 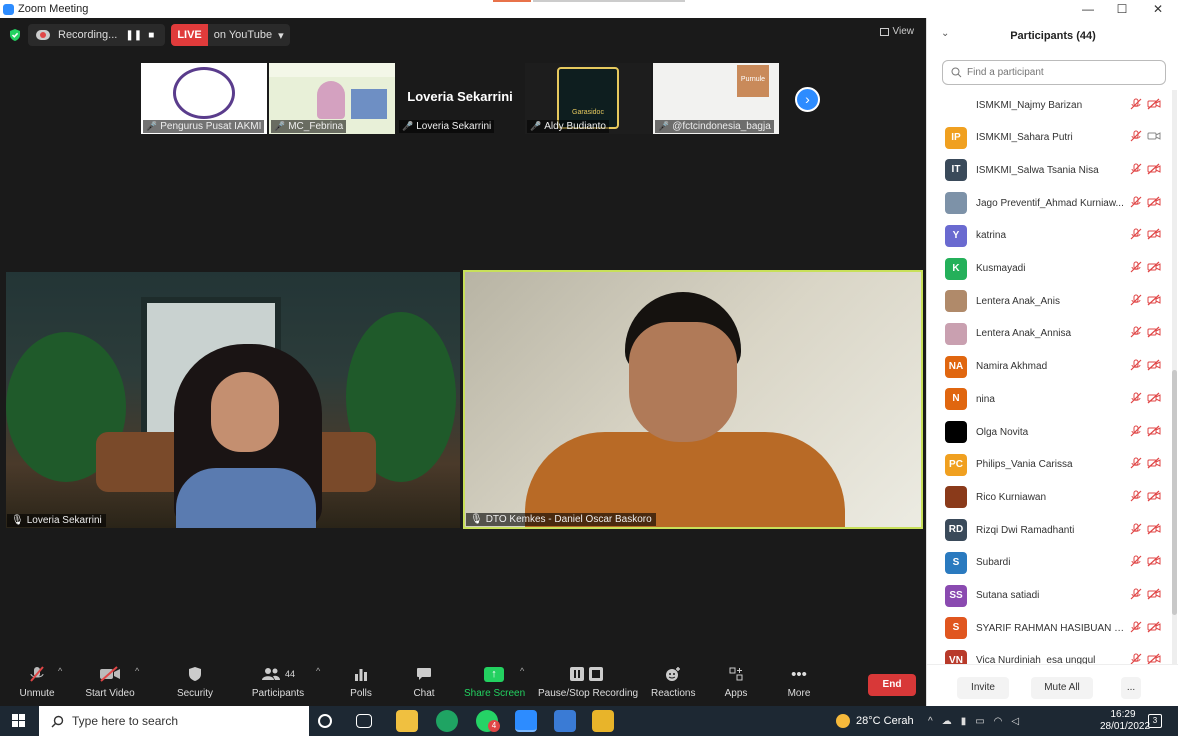 What do you see at coordinates (1062, 688) in the screenshot?
I see `mute-all-button: Mute All` at bounding box center [1062, 688].